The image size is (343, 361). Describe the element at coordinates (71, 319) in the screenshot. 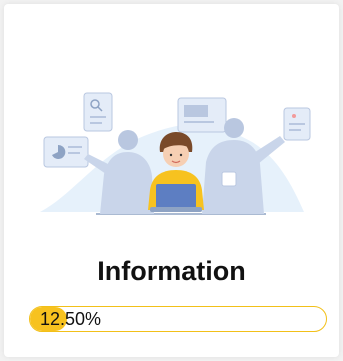

I see `progress-label: 12.50%` at that location.